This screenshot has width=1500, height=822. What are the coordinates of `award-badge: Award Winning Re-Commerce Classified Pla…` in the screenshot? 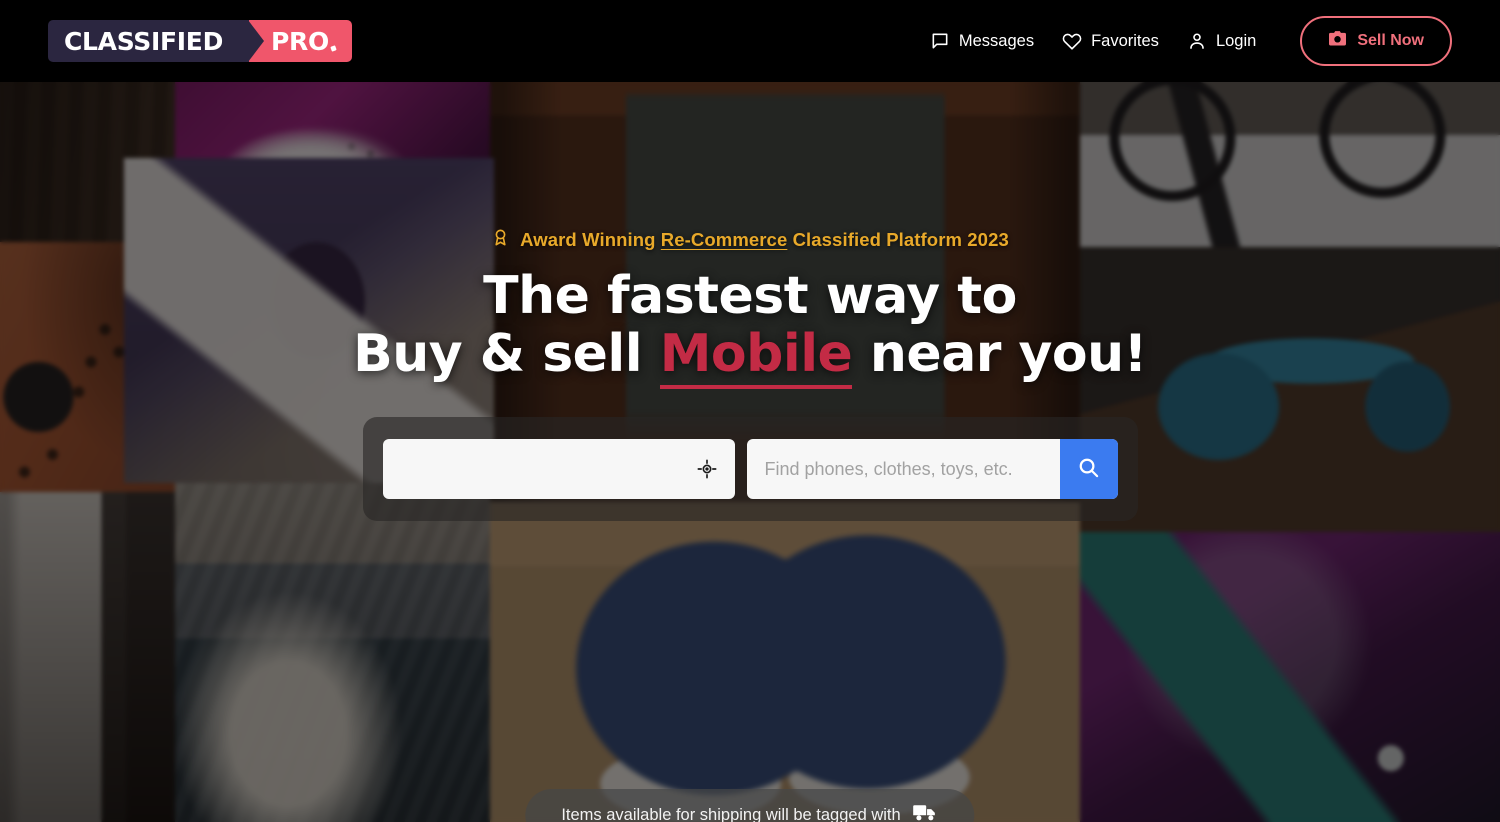 It's located at (750, 240).